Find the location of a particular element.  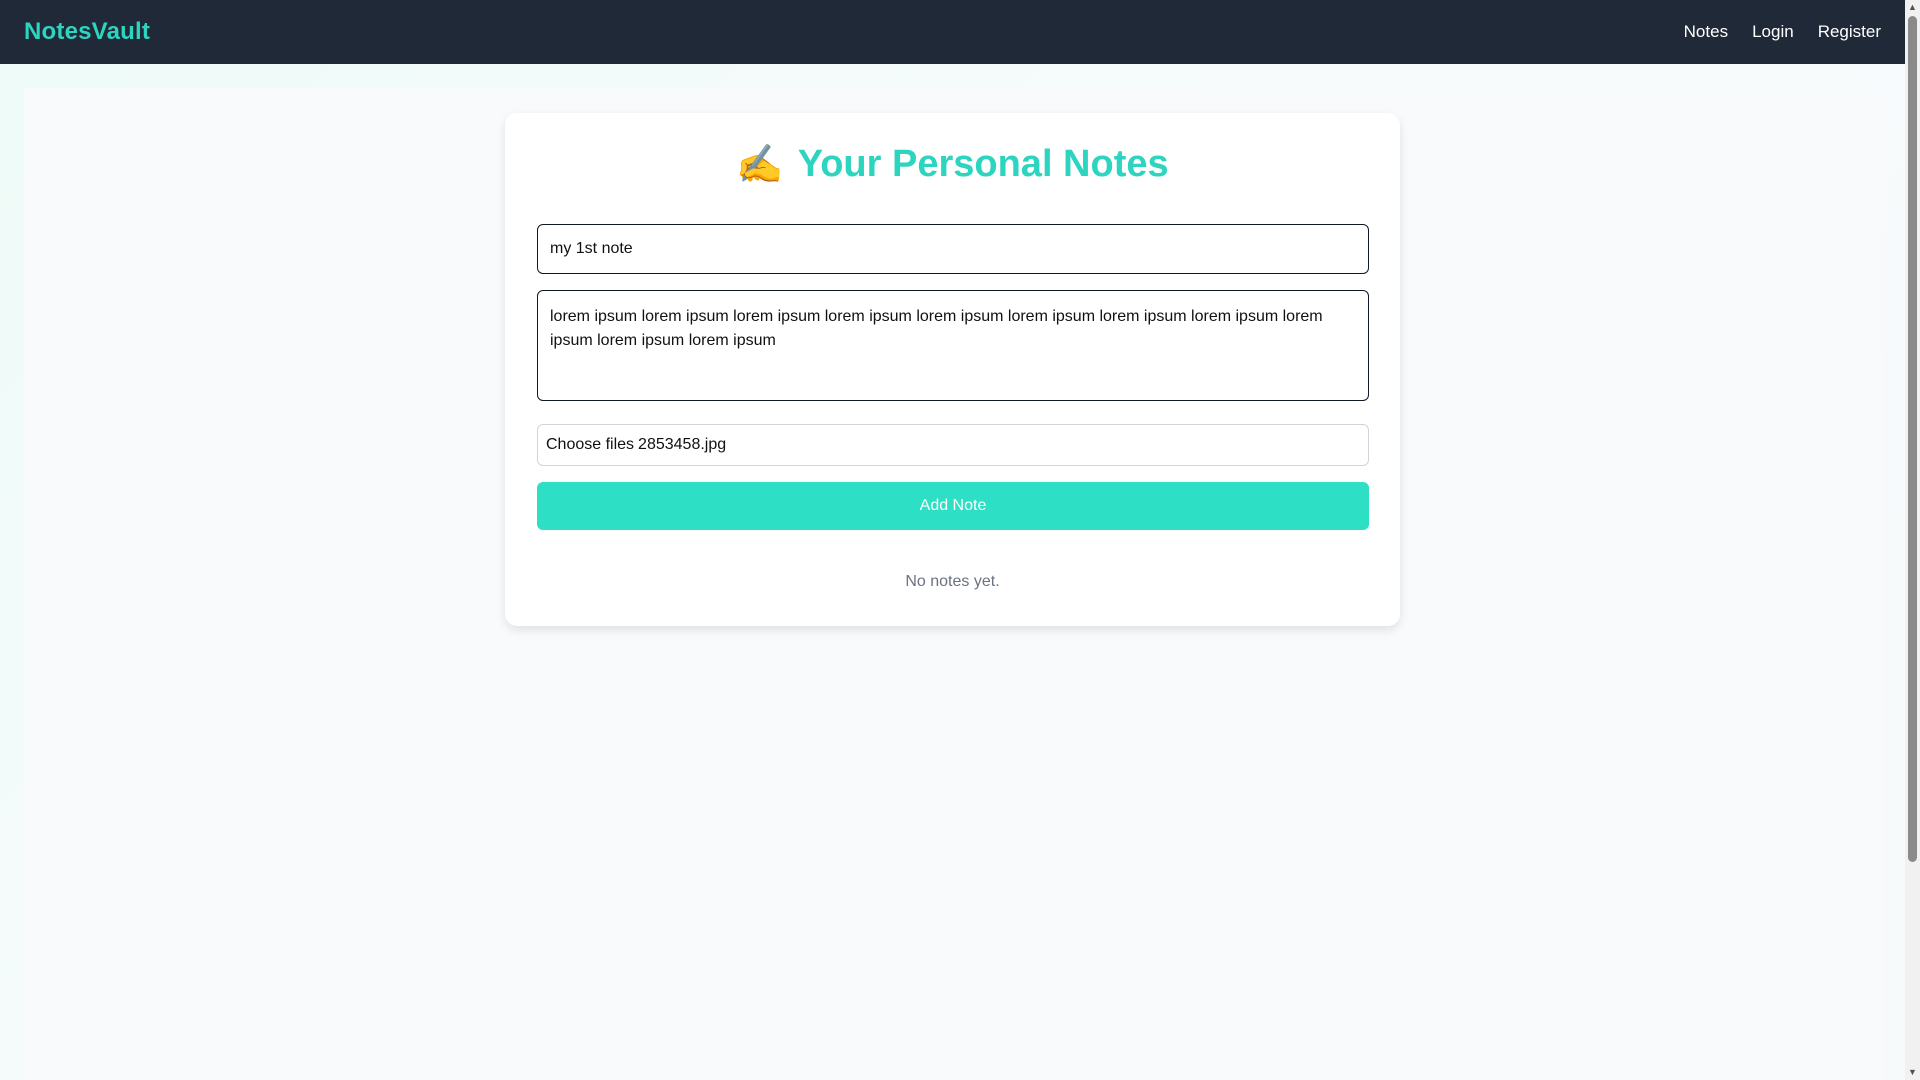

arrow-up-icon: ▲ is located at coordinates (1912, 7).